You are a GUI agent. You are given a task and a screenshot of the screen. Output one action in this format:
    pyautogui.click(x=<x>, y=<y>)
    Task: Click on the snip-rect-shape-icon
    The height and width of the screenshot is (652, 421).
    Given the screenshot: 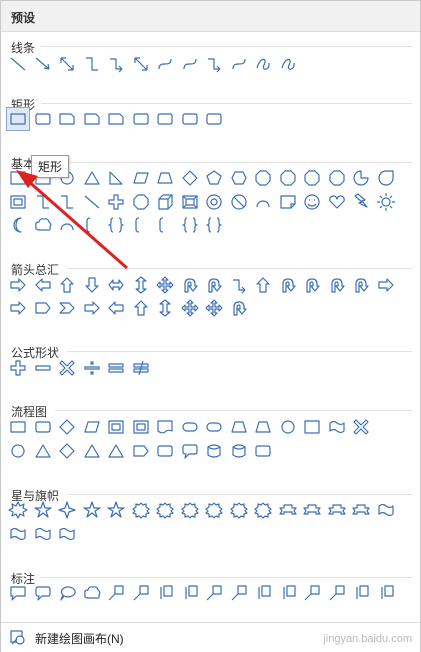 What is the action you would take?
    pyautogui.click(x=67, y=119)
    